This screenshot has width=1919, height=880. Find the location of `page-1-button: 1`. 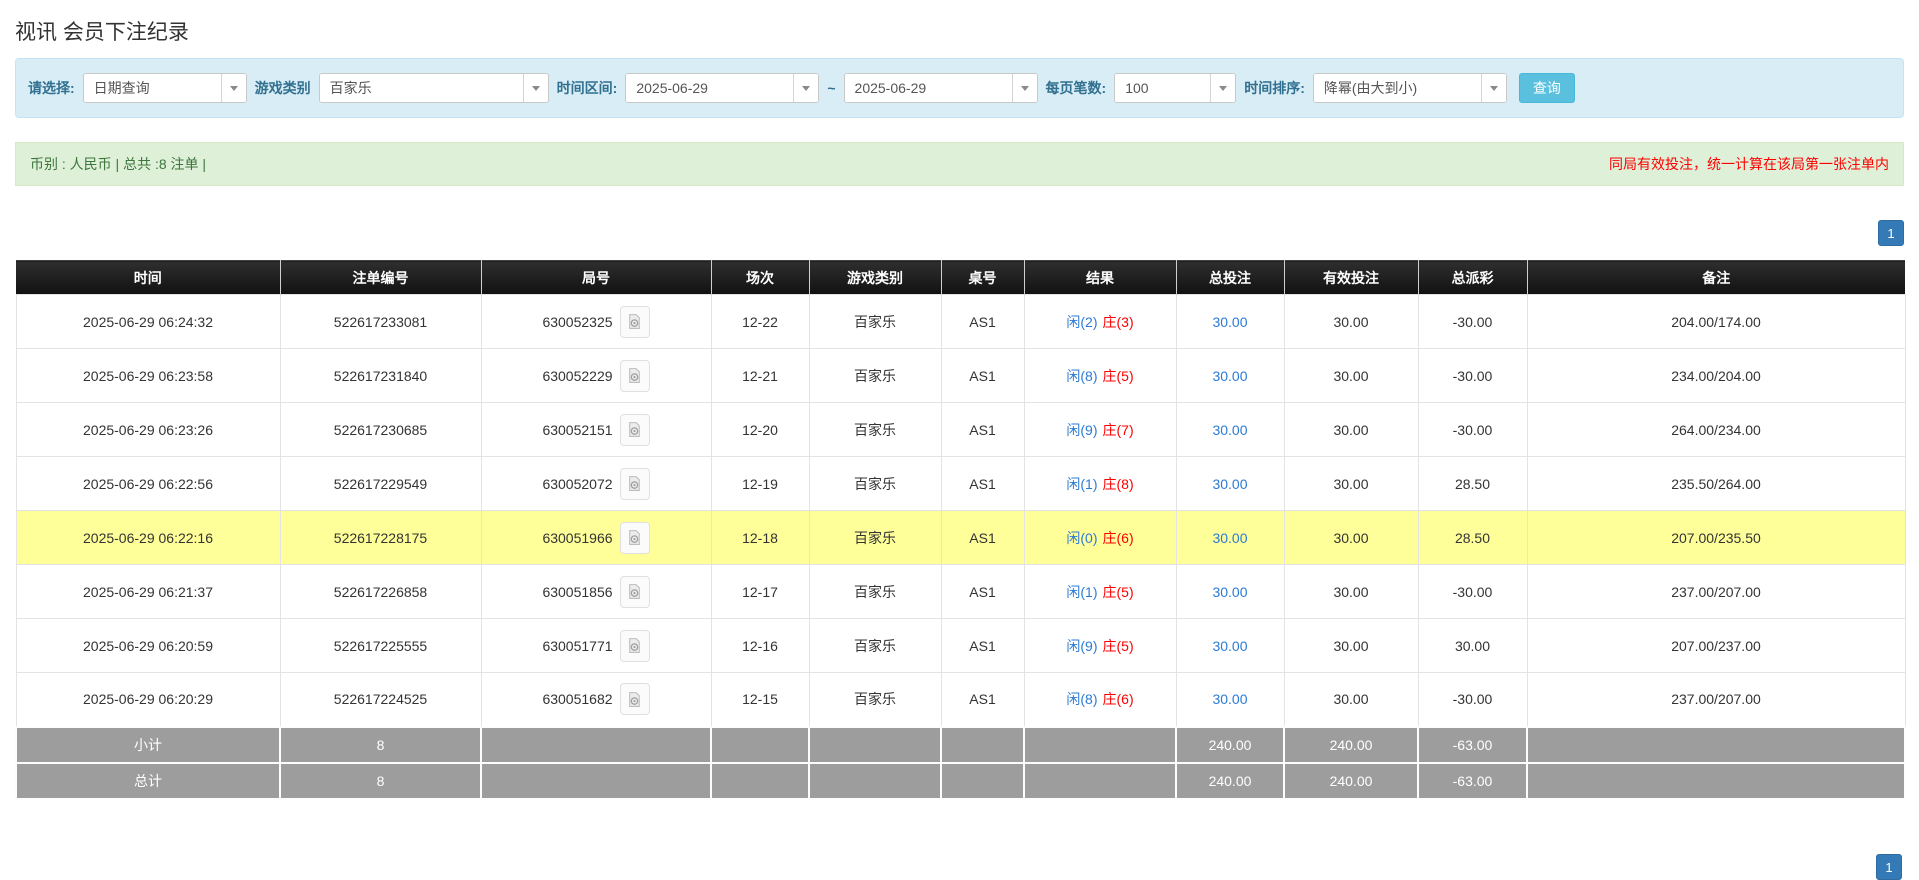

page-1-button: 1 is located at coordinates (1891, 233).